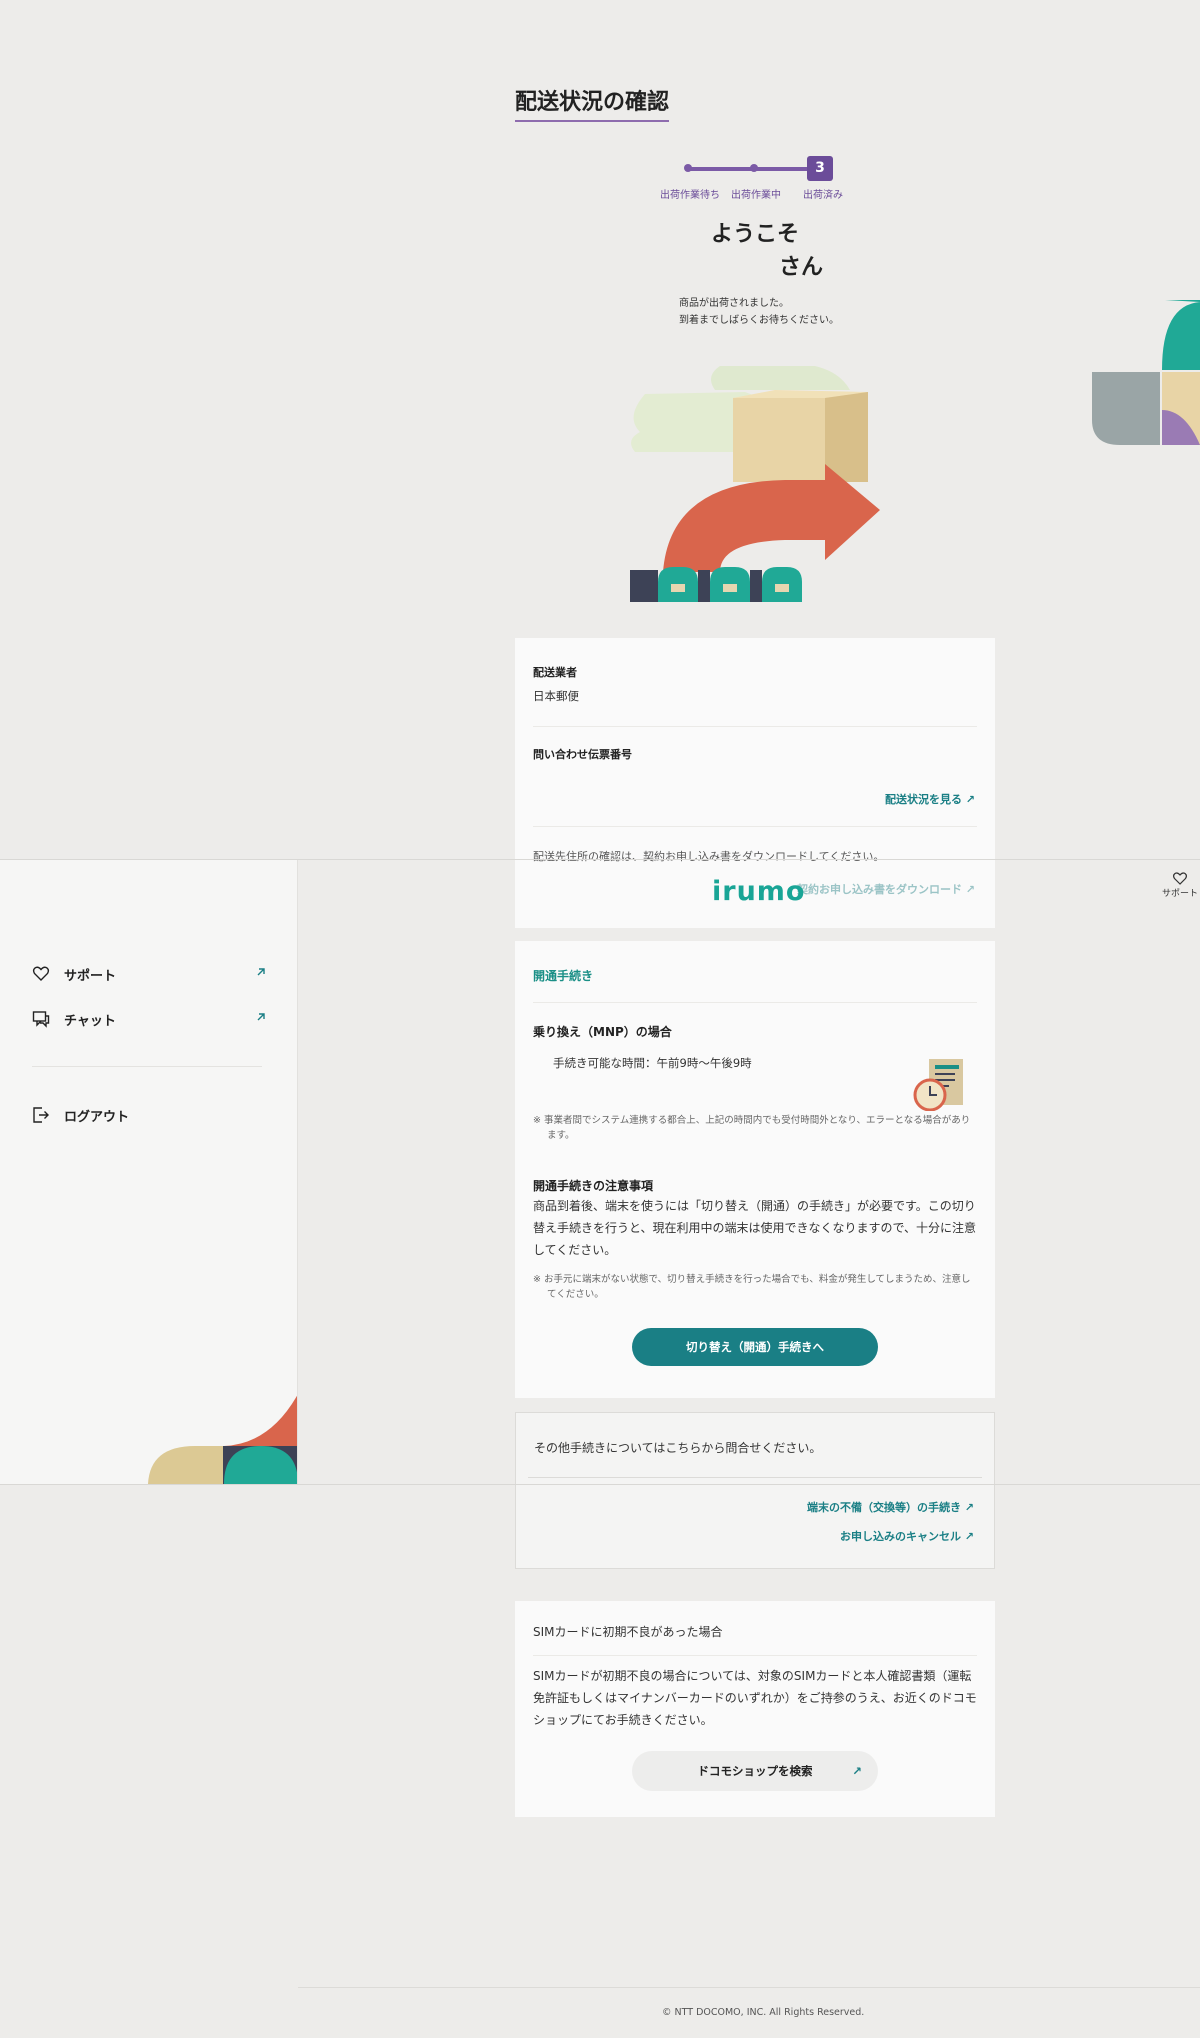  I want to click on shipping-illustration, so click(755, 484).